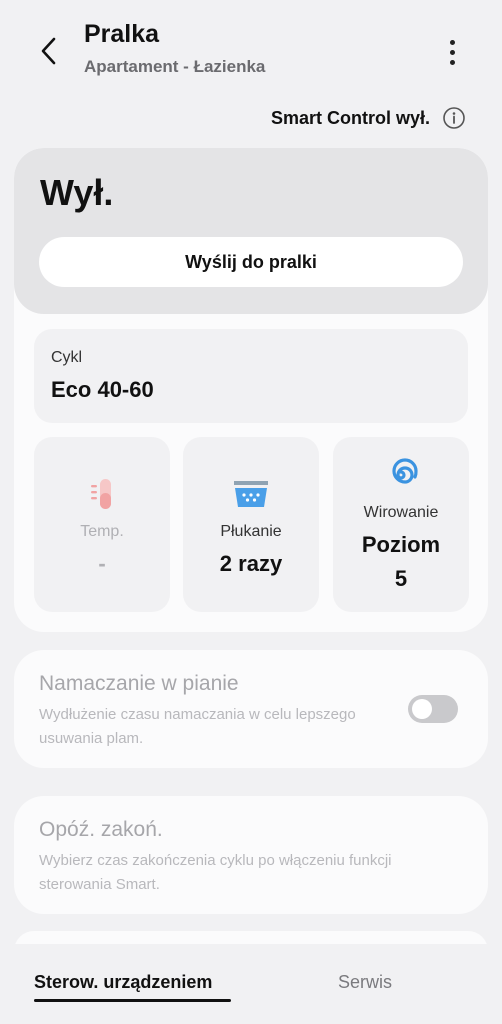 The height and width of the screenshot is (1024, 502). I want to click on temperature-value: -, so click(102, 563).